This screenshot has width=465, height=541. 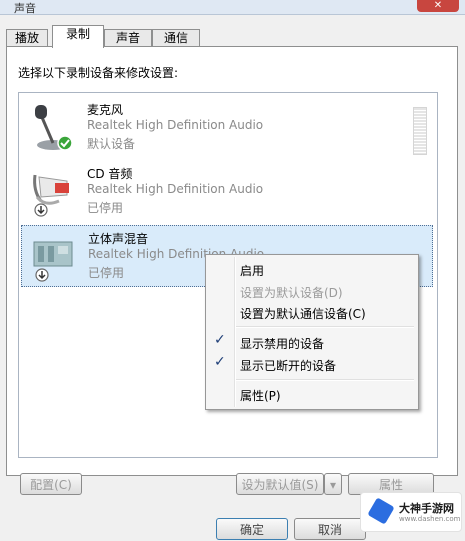 I want to click on set-default-dropdown: ▾, so click(x=333, y=484).